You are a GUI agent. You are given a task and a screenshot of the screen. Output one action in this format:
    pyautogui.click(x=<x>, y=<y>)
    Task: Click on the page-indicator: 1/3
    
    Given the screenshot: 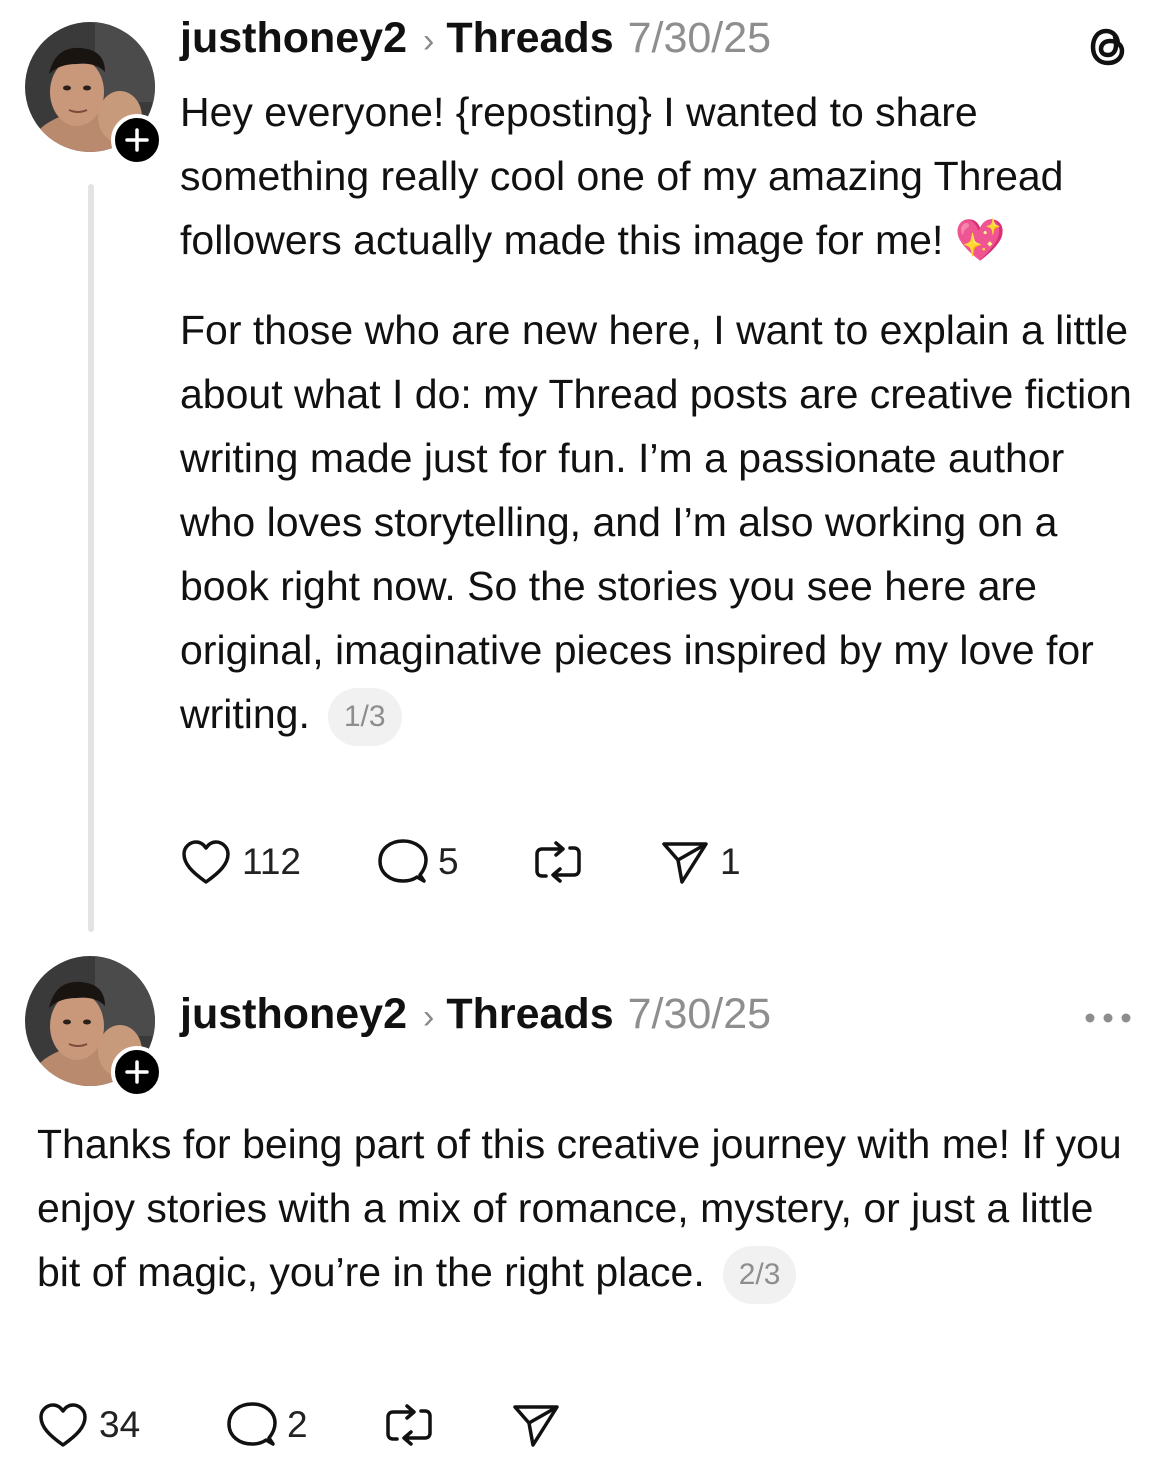 What is the action you would take?
    pyautogui.click(x=364, y=717)
    